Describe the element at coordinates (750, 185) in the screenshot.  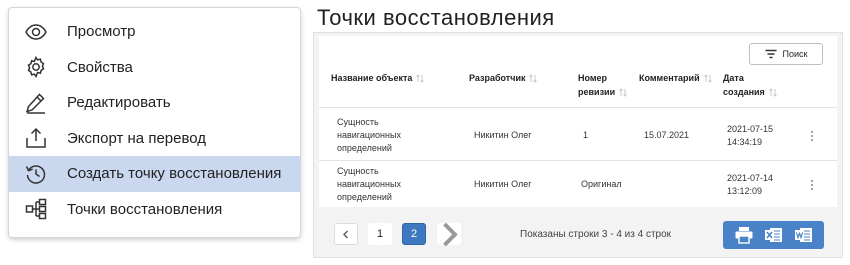
I see `cell-created-date: 2021-07-14 13:12:09` at that location.